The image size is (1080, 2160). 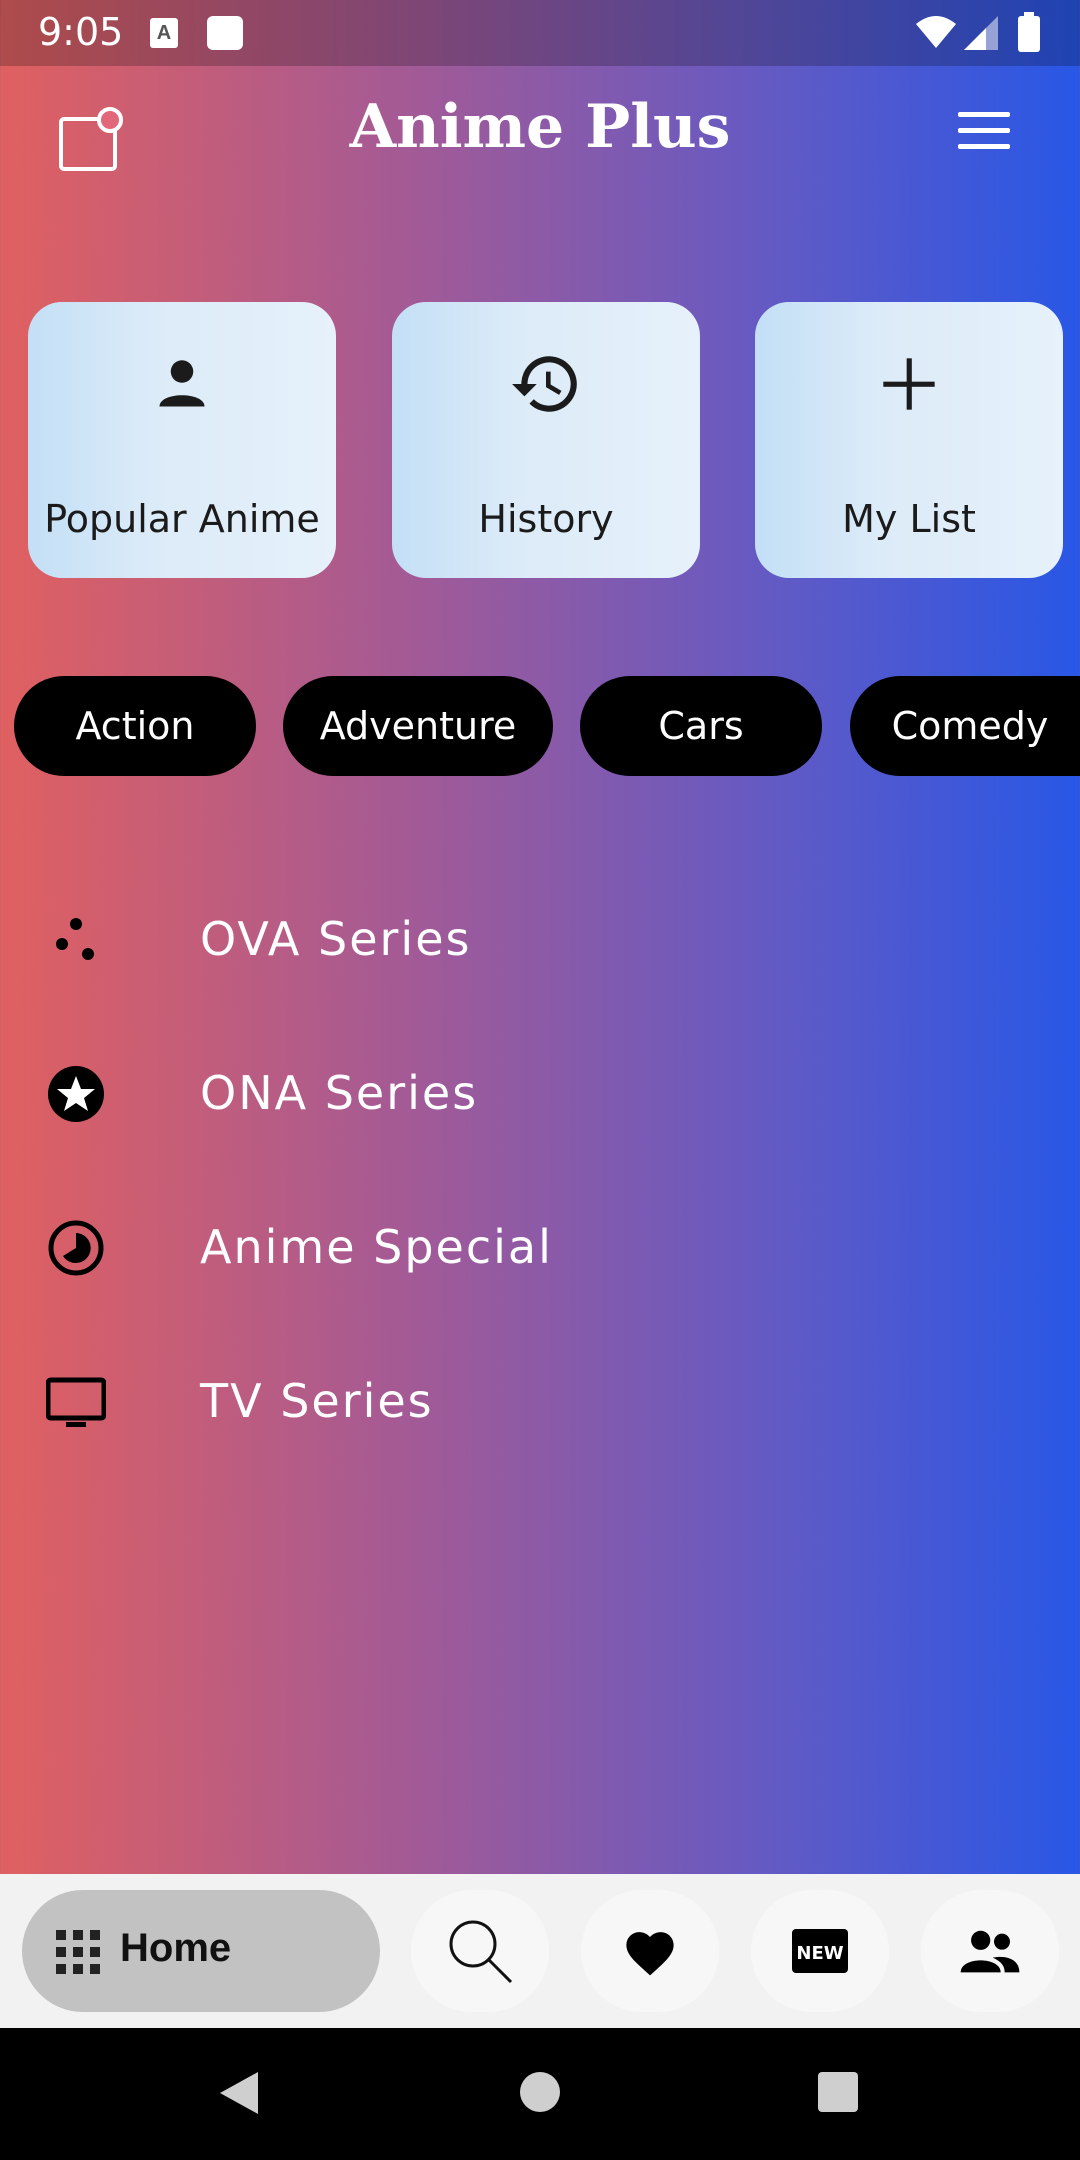 I want to click on pie-circle-icon, so click(x=76, y=1248).